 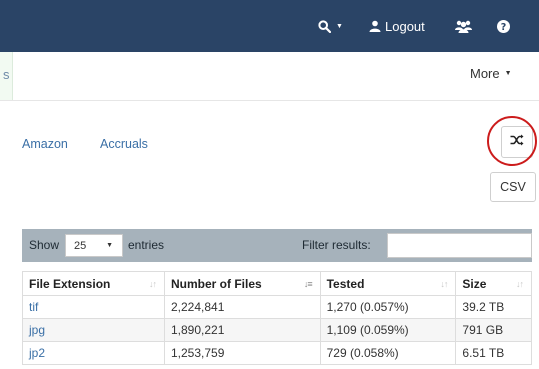 I want to click on logout-label: Logout, so click(x=405, y=26).